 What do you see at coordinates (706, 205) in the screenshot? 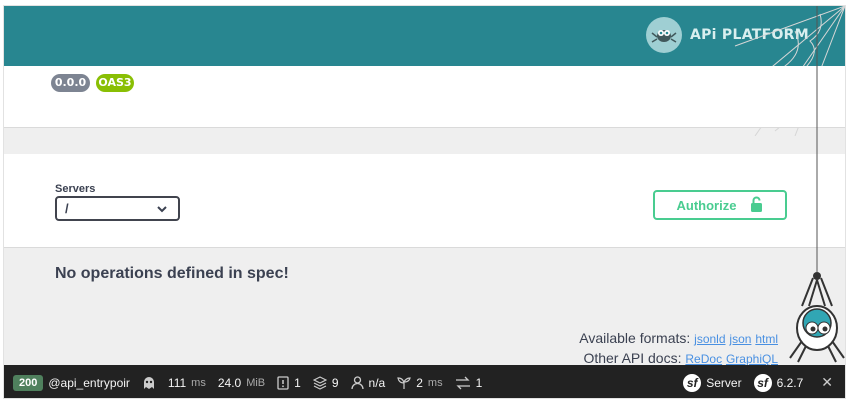
I see `authorize-label: Authorize` at bounding box center [706, 205].